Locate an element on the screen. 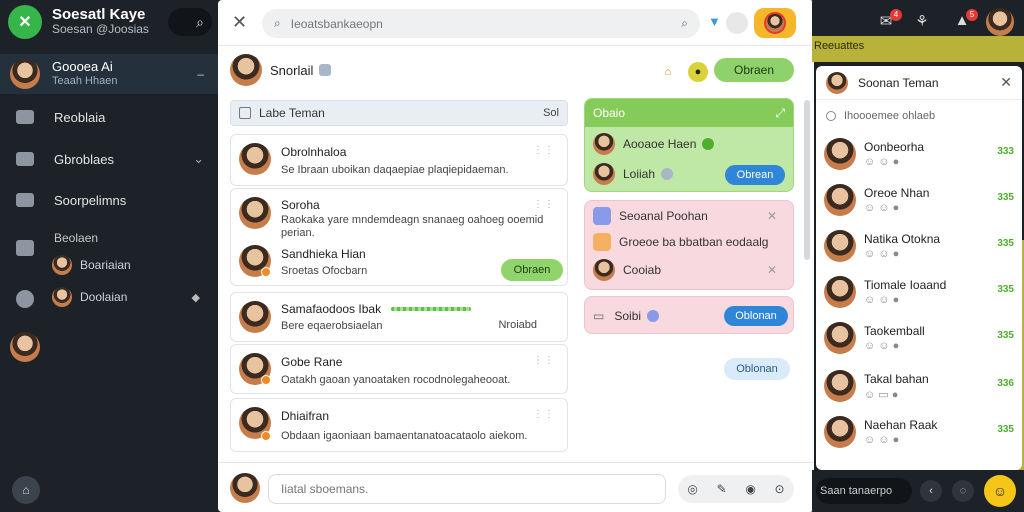 Image resolution: width=1024 pixels, height=512 pixels. chevron-down-icon: ⌄ is located at coordinates (198, 158).